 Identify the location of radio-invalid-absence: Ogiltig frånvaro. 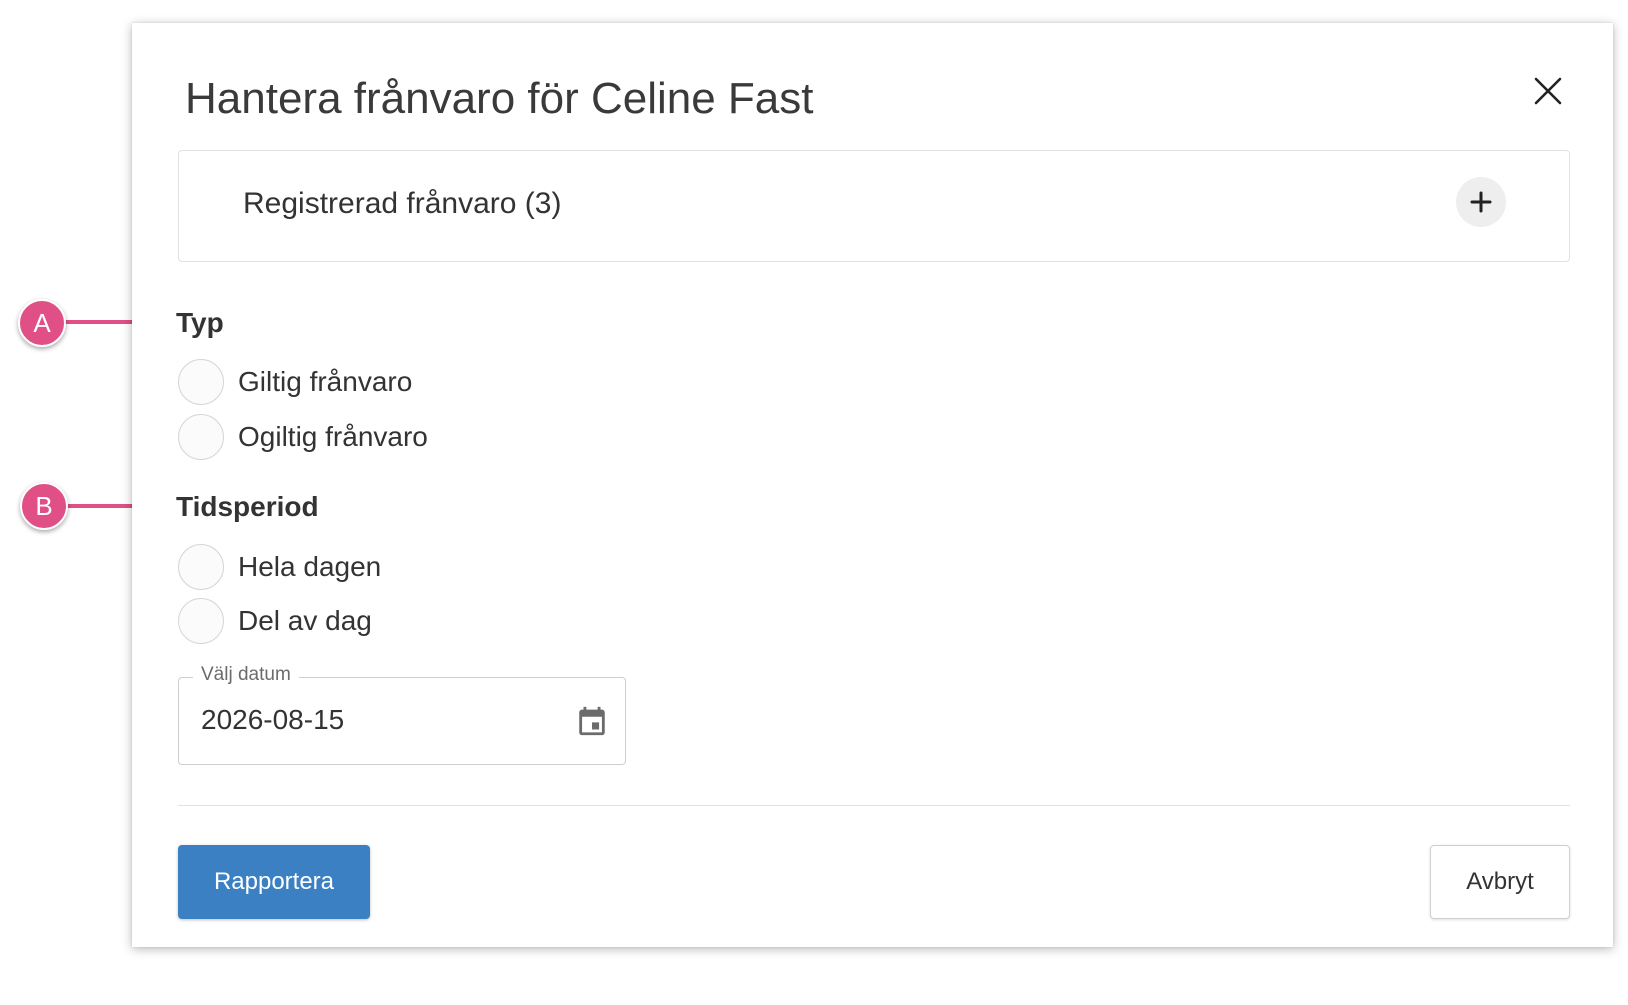
(303, 437).